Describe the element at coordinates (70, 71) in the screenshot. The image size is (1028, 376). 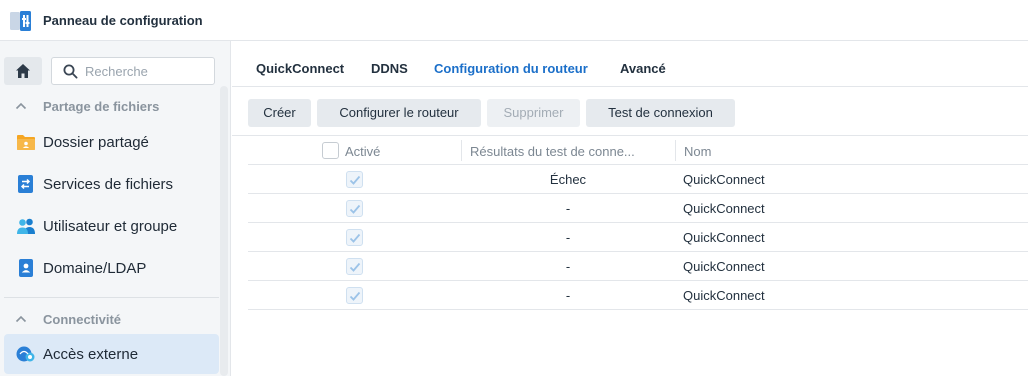
I see `search-icon` at that location.